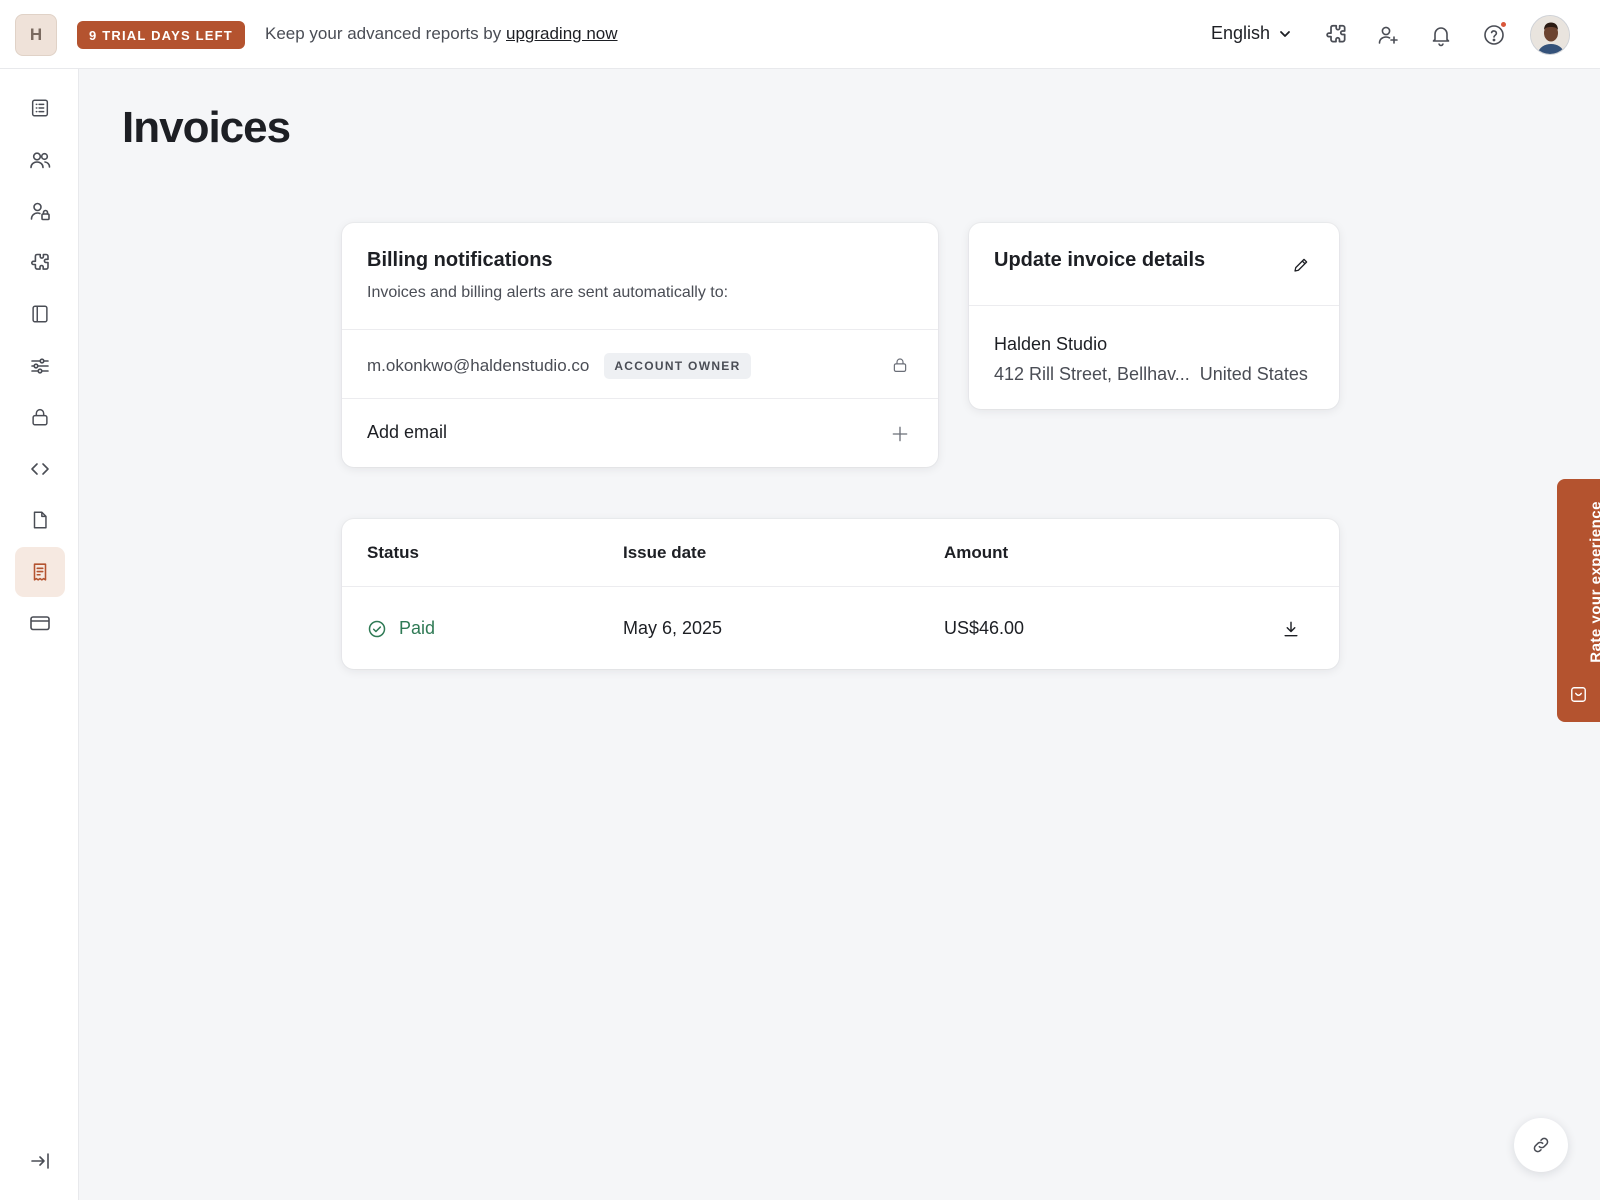 This screenshot has height=1200, width=1600. What do you see at coordinates (377, 628) in the screenshot?
I see `check-circle-icon` at bounding box center [377, 628].